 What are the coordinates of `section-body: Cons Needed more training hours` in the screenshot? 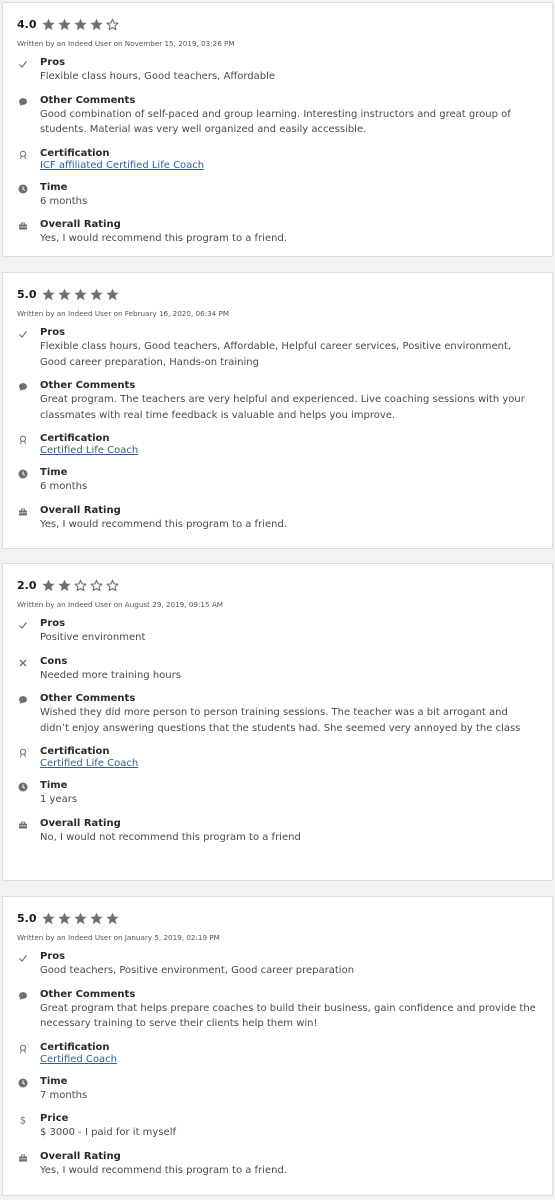 It's located at (289, 669).